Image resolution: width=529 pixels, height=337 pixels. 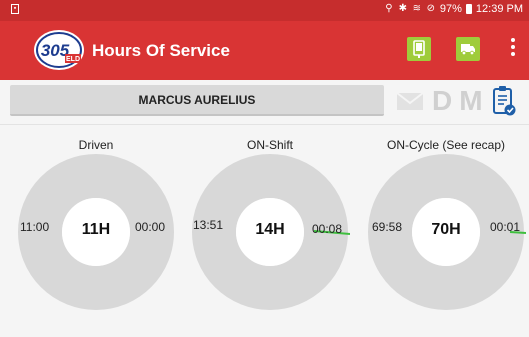 What do you see at coordinates (264, 124) in the screenshot?
I see `divider` at bounding box center [264, 124].